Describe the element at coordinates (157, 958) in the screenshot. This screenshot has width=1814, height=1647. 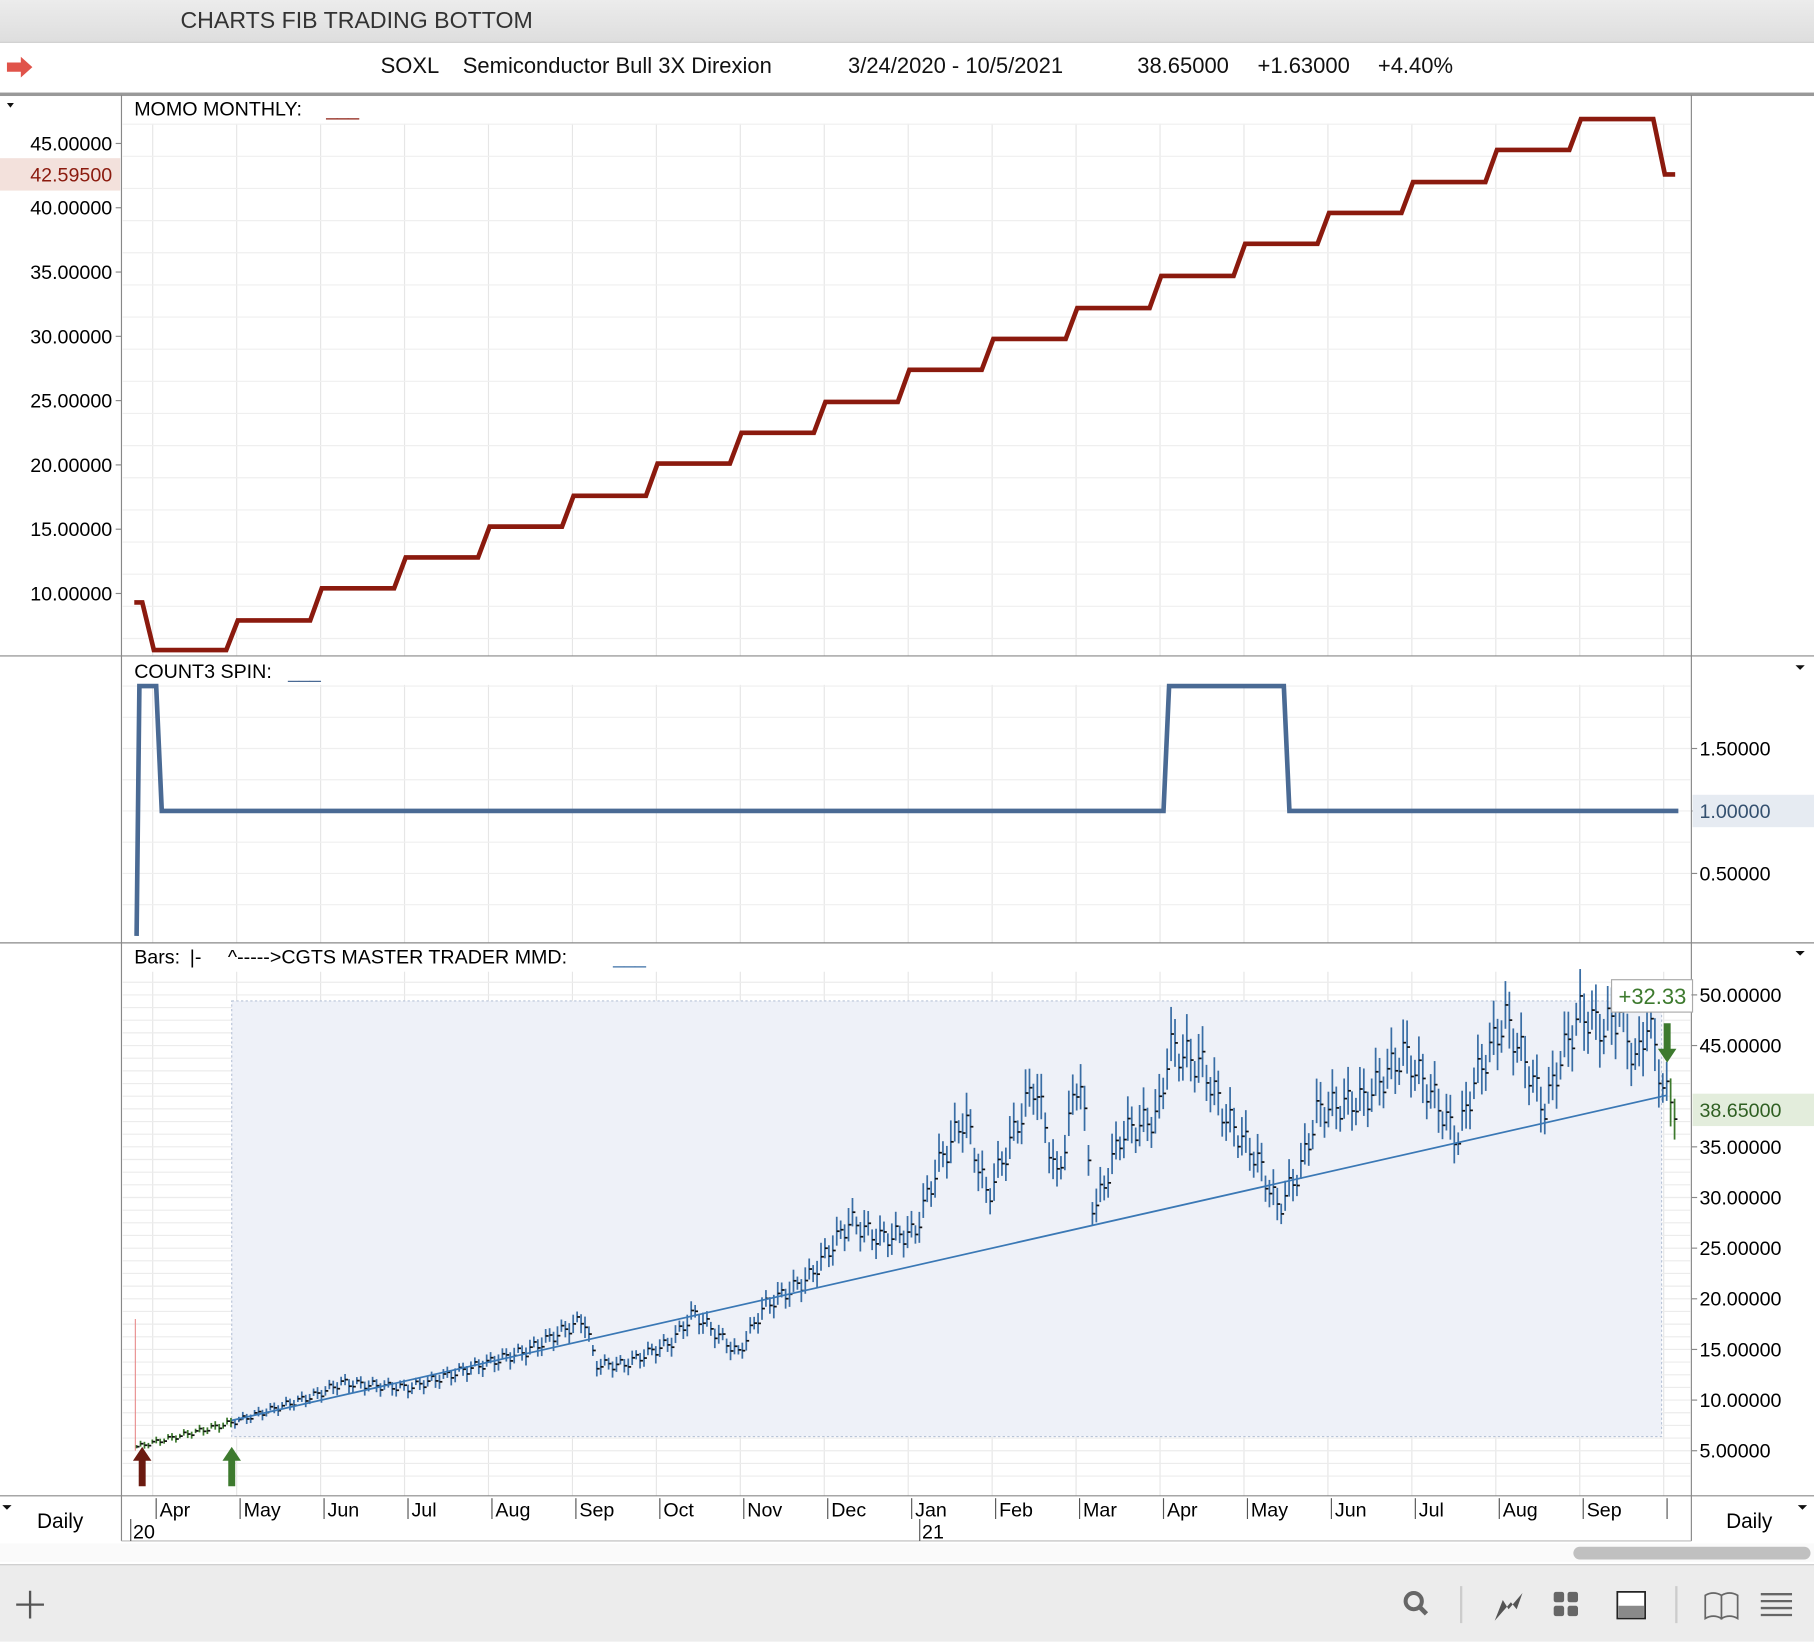
I see `bars-title: Bars:` at that location.